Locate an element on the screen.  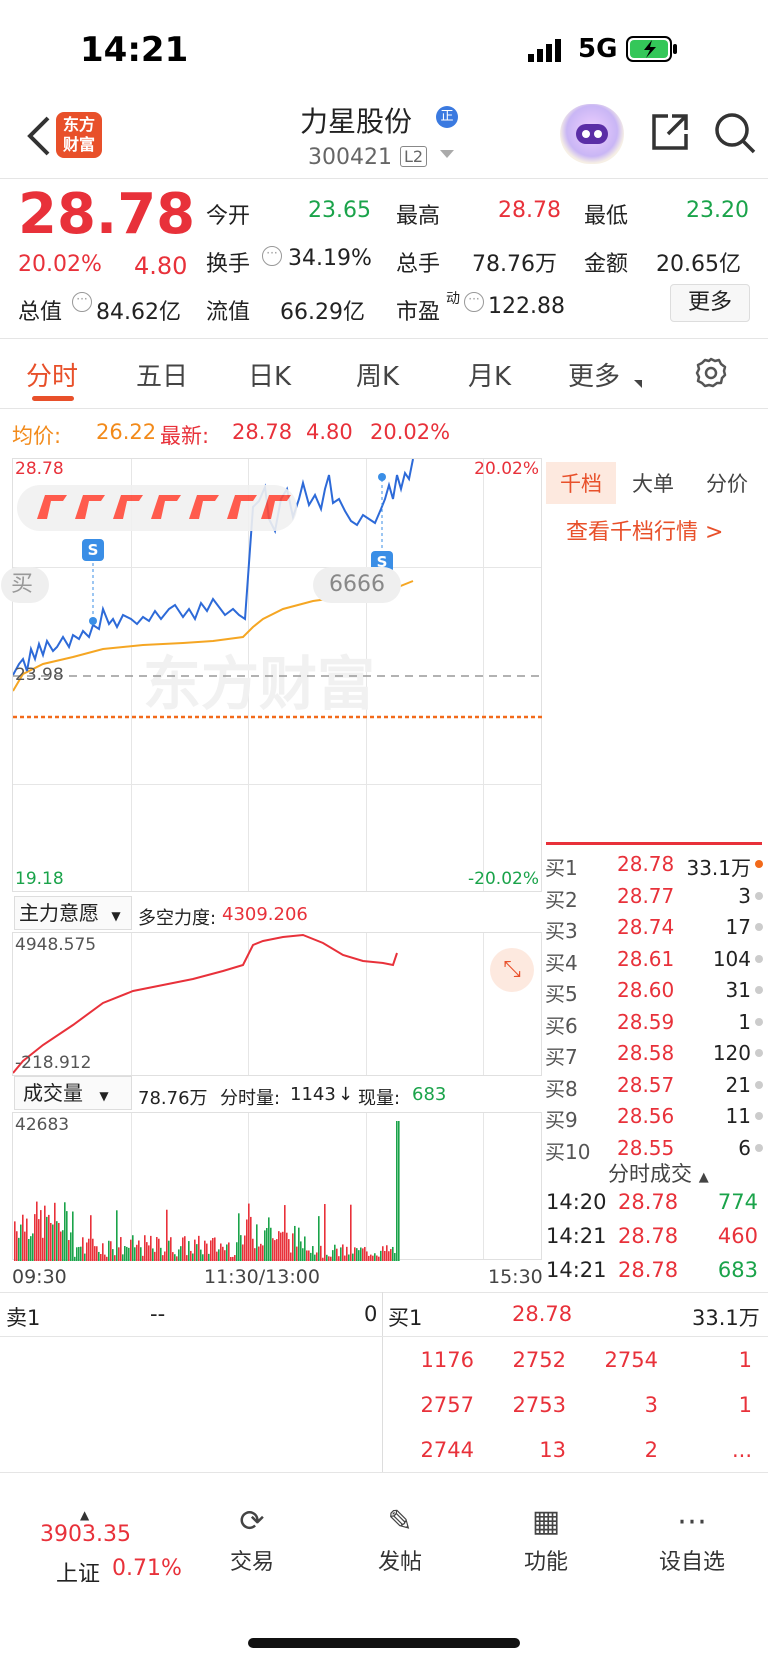
mktcap-label: 总值 is located at coordinates (40, 312).